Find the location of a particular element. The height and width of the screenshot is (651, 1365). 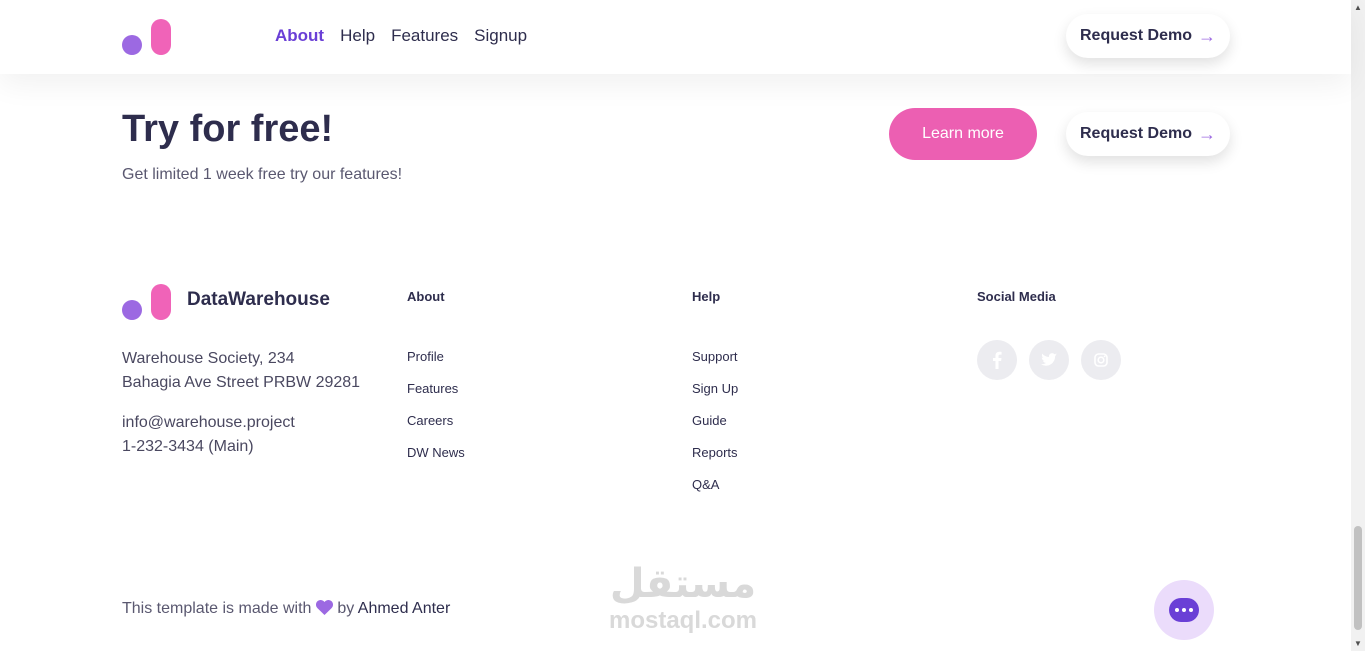

footer-link-reports: Reports is located at coordinates (715, 452).